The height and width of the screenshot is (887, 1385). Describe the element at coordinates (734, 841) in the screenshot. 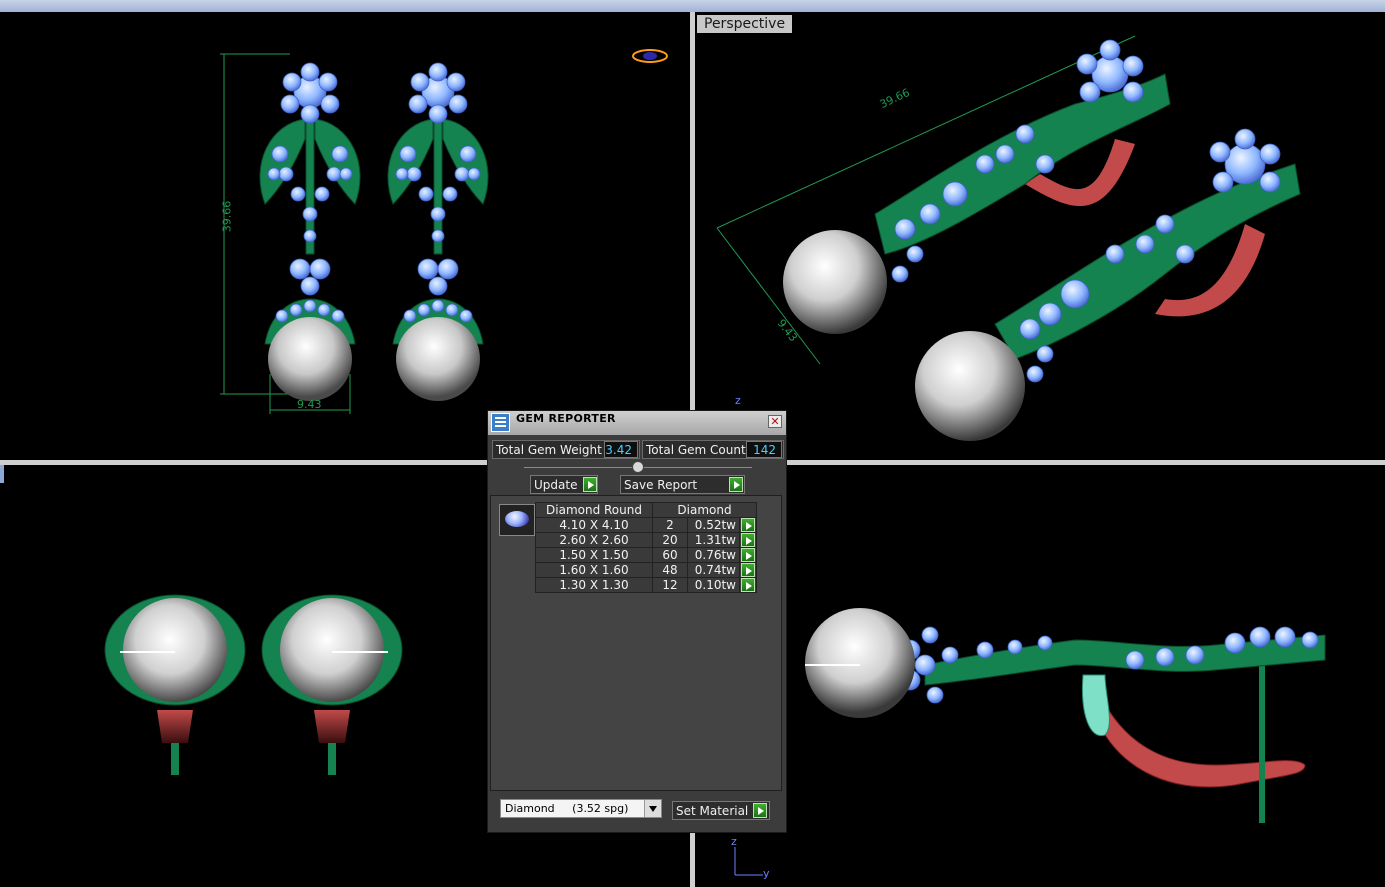

I see `axis-z-label-br: z` at that location.